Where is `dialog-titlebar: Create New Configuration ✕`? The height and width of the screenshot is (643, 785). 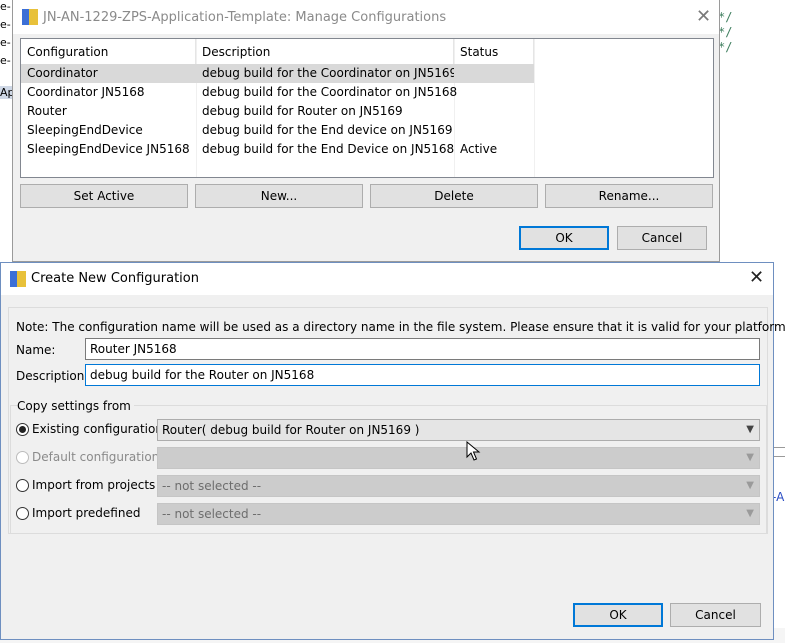 dialog-titlebar: Create New Configuration ✕ is located at coordinates (387, 279).